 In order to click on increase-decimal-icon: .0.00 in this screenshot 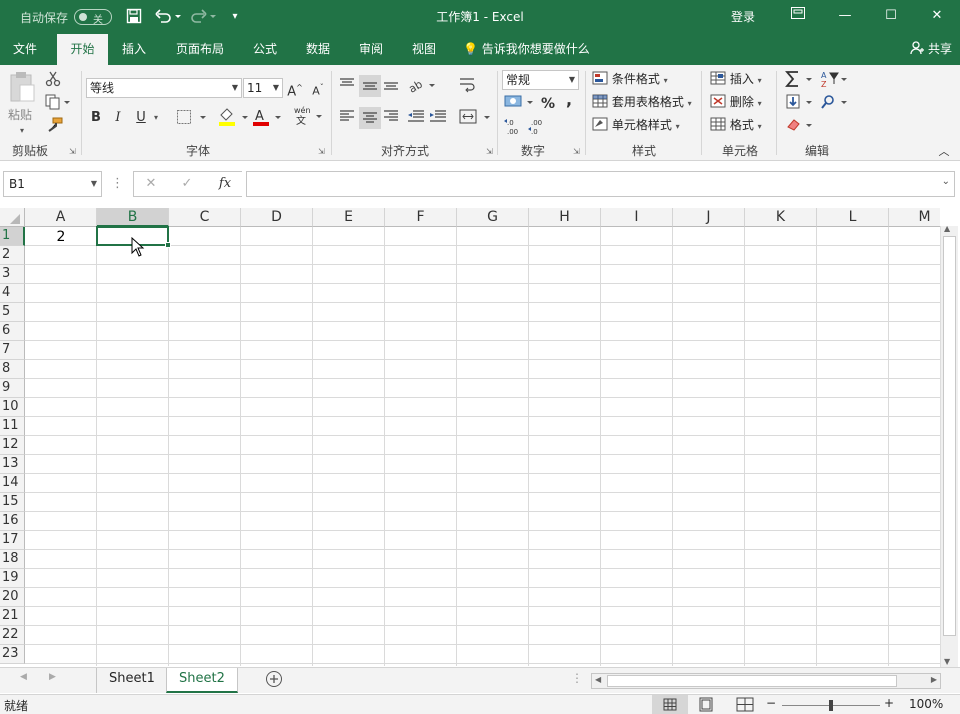, I will do `click(514, 126)`.